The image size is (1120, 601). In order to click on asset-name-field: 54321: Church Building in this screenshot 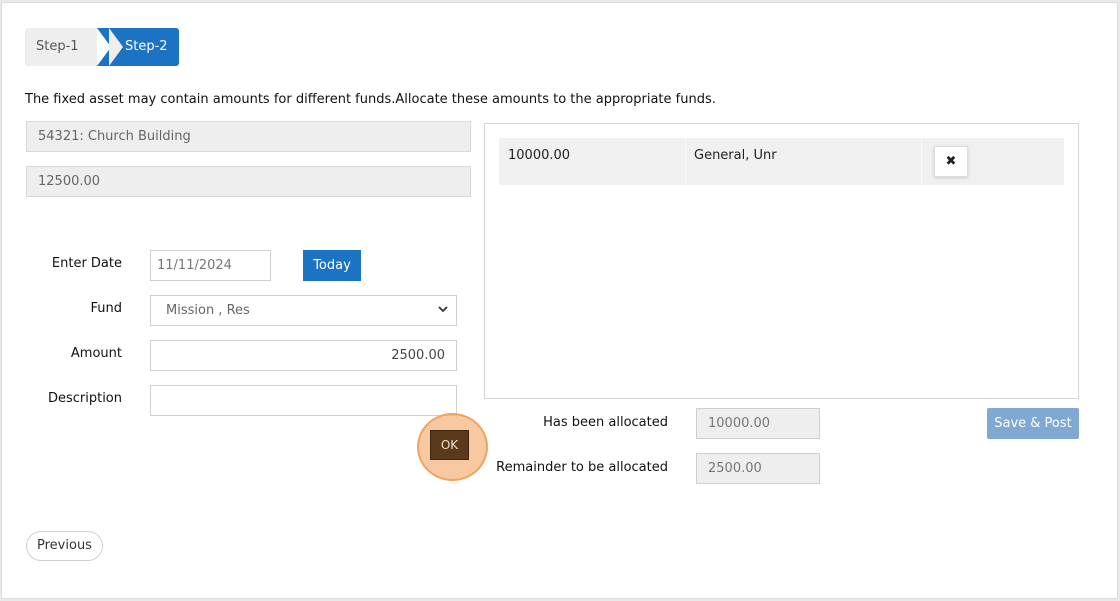, I will do `click(248, 136)`.